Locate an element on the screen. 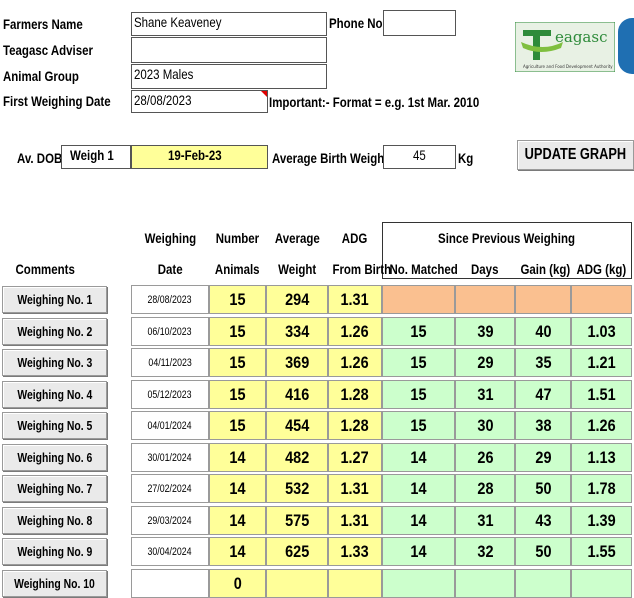 The height and width of the screenshot is (598, 634). phone-field is located at coordinates (419, 23).